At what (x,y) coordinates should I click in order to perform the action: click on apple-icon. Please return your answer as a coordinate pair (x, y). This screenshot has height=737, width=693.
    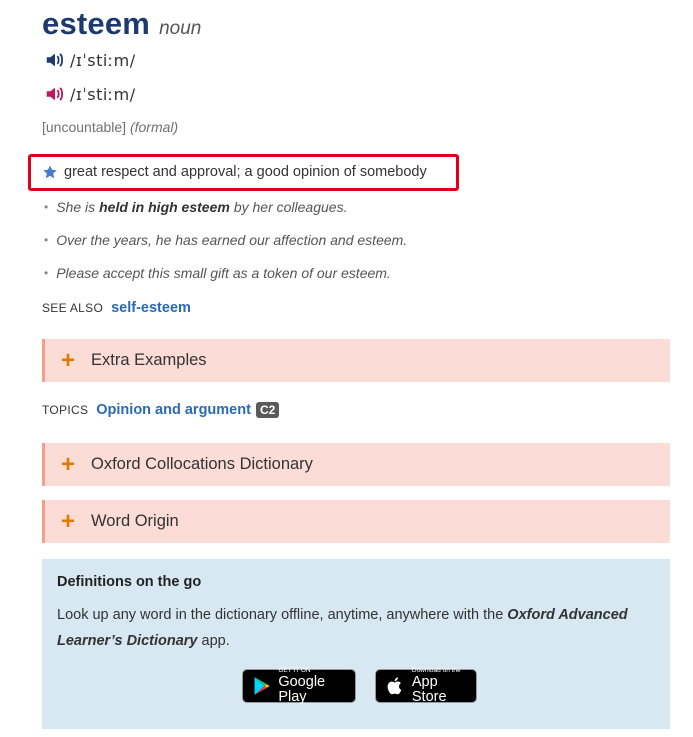
    Looking at the image, I should click on (394, 686).